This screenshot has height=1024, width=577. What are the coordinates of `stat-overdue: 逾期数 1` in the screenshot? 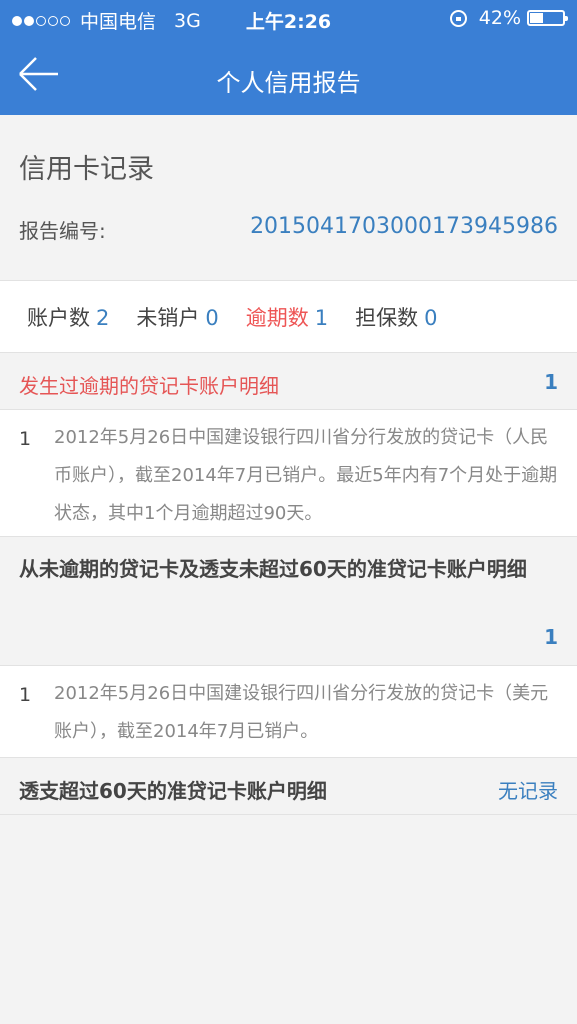 It's located at (287, 317).